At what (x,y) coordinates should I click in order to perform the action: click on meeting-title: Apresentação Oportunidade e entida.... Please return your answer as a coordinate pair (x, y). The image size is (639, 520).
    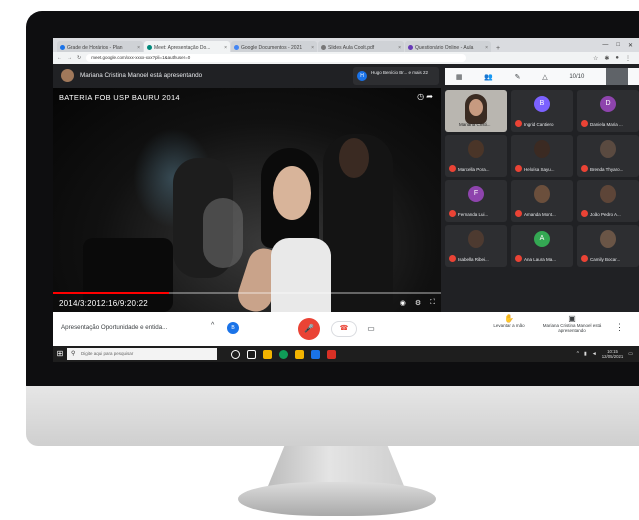
    Looking at the image, I should click on (114, 327).